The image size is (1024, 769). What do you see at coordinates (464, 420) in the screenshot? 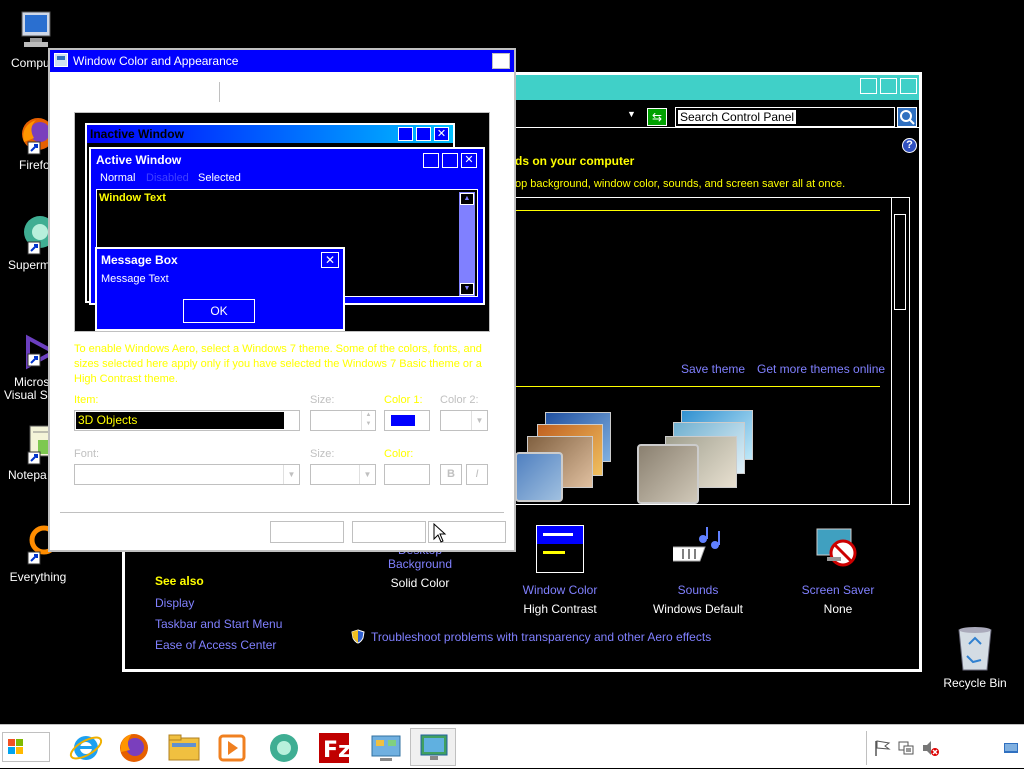
I see `color2-picker: ▼` at bounding box center [464, 420].